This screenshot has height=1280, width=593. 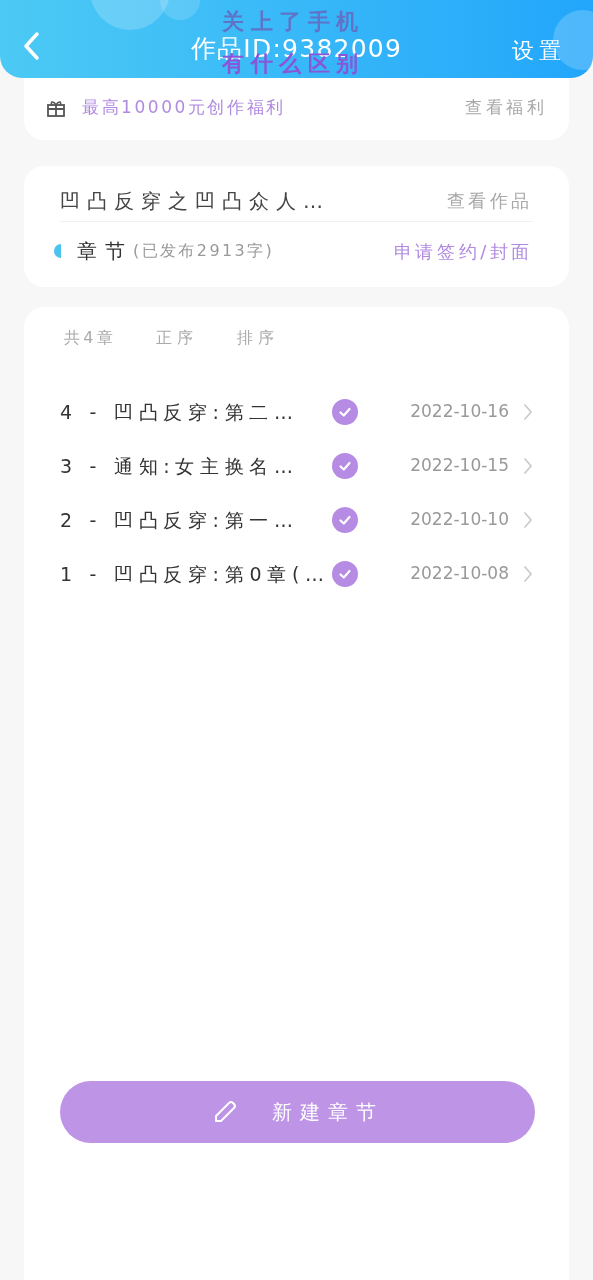 What do you see at coordinates (57, 251) in the screenshot?
I see `section-marker-icon` at bounding box center [57, 251].